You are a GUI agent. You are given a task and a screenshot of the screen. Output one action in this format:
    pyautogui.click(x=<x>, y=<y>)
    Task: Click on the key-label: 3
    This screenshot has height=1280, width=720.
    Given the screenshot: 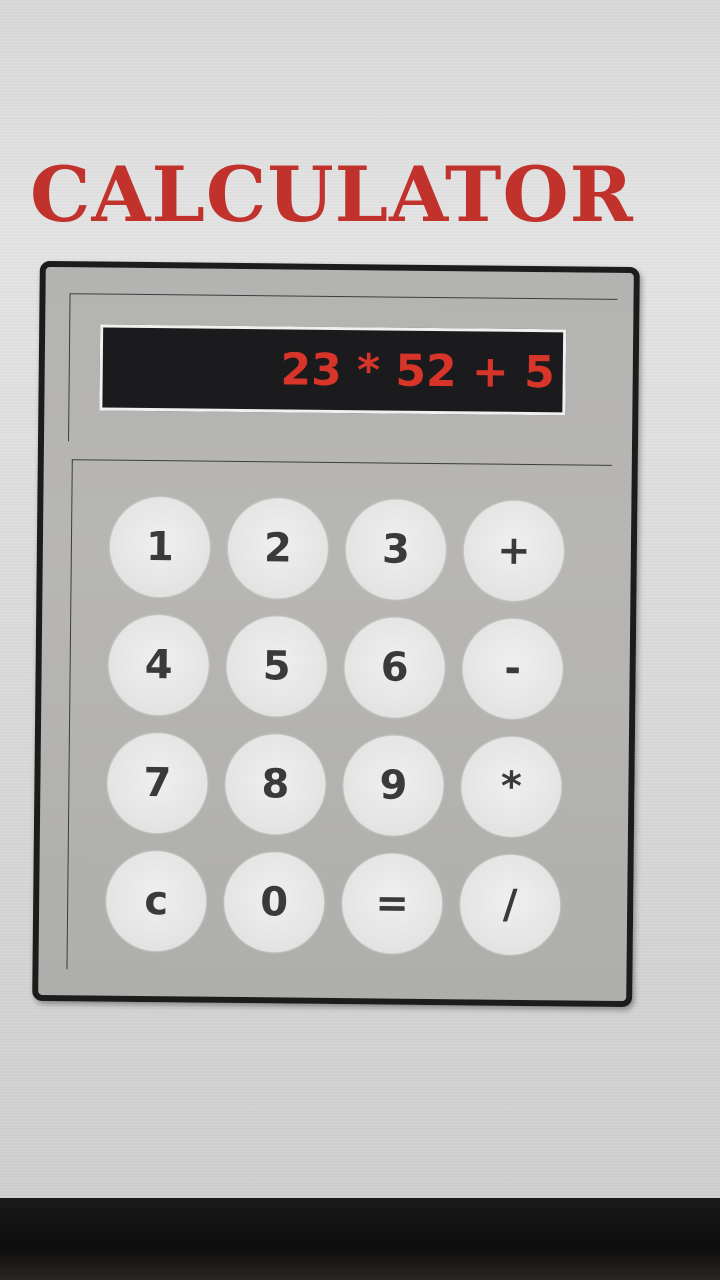 What is the action you would take?
    pyautogui.click(x=396, y=549)
    